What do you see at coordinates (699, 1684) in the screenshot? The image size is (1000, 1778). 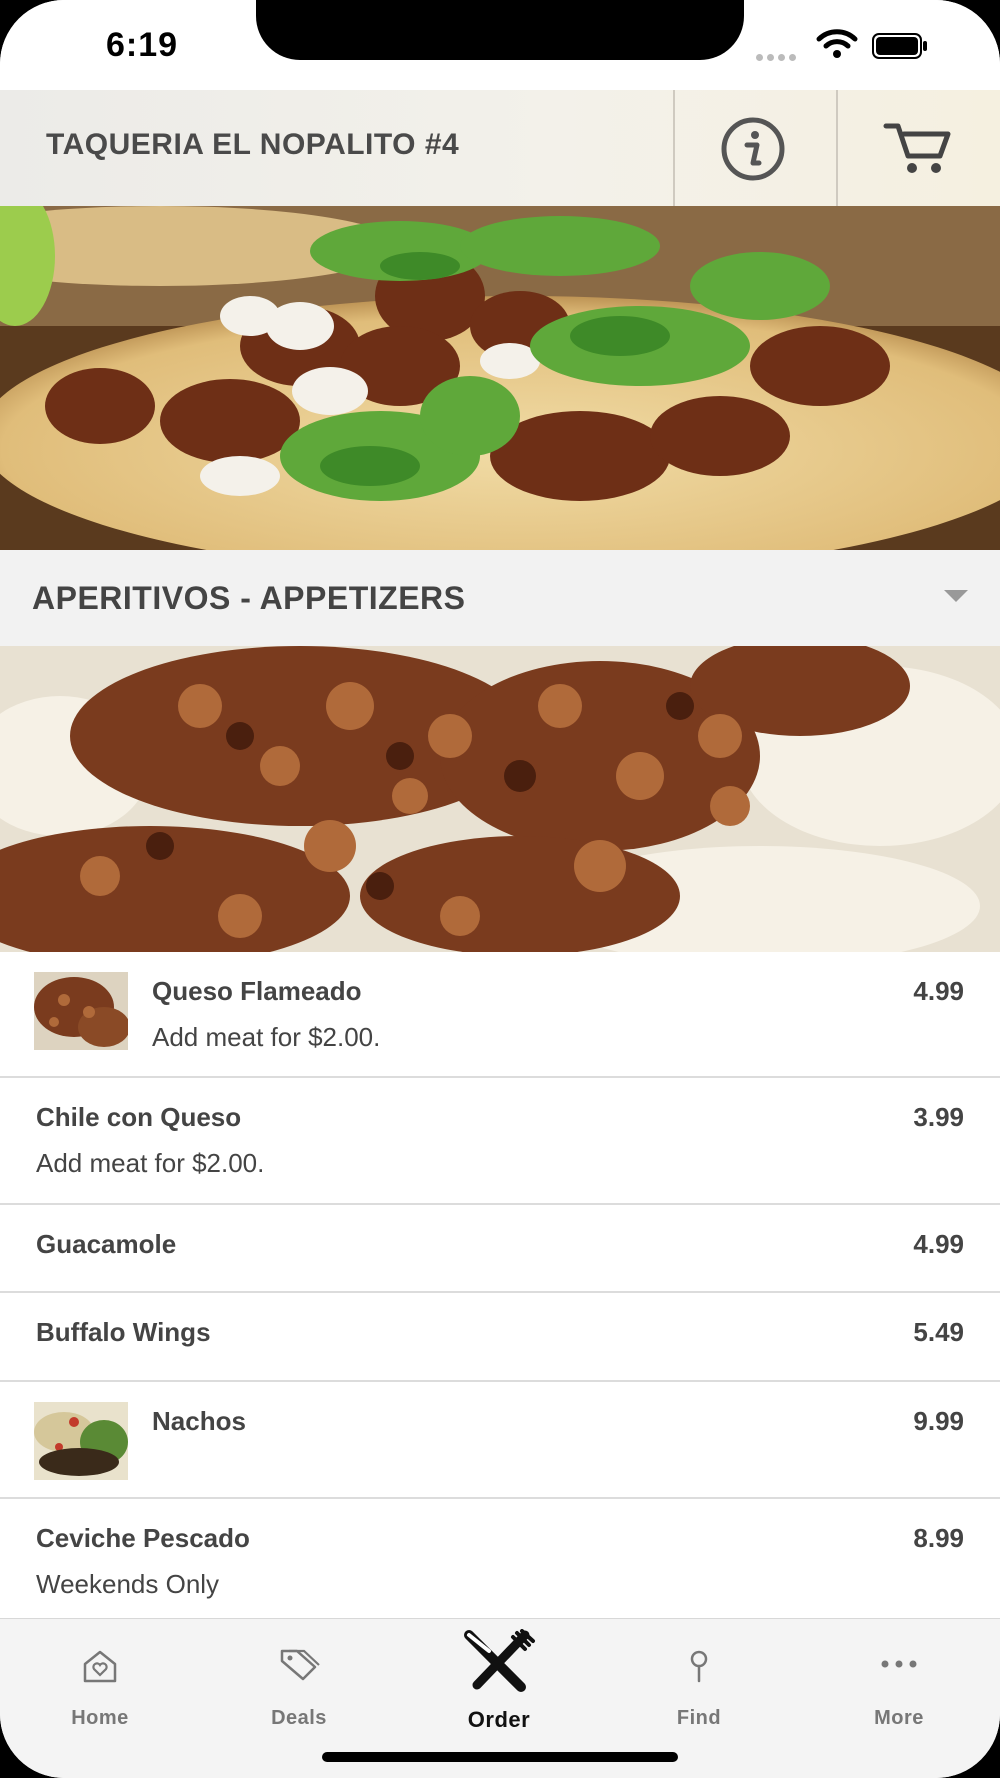 I see `tab-find: Find` at bounding box center [699, 1684].